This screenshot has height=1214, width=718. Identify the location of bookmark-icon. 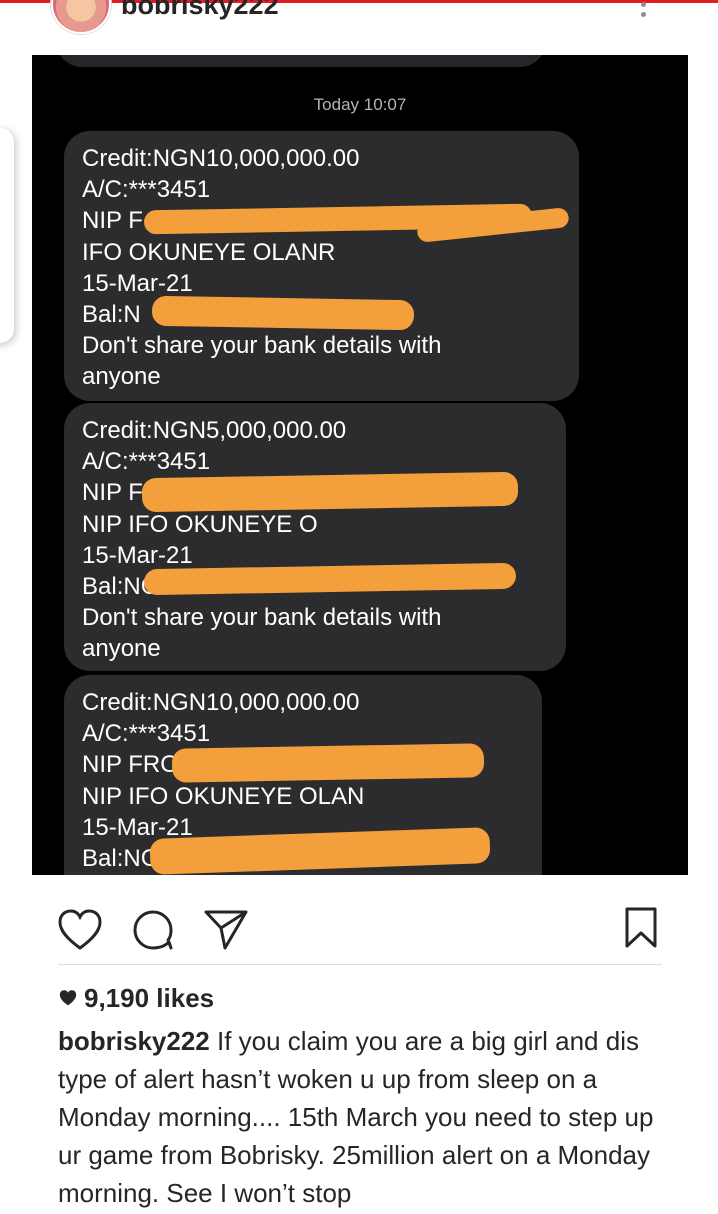
(641, 928).